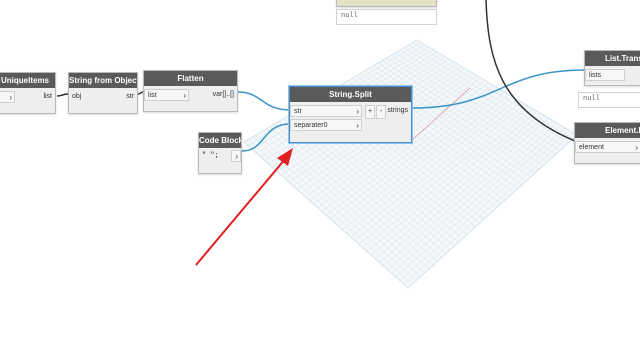 The height and width of the screenshot is (343, 640). I want to click on add-input-button: +, so click(370, 112).